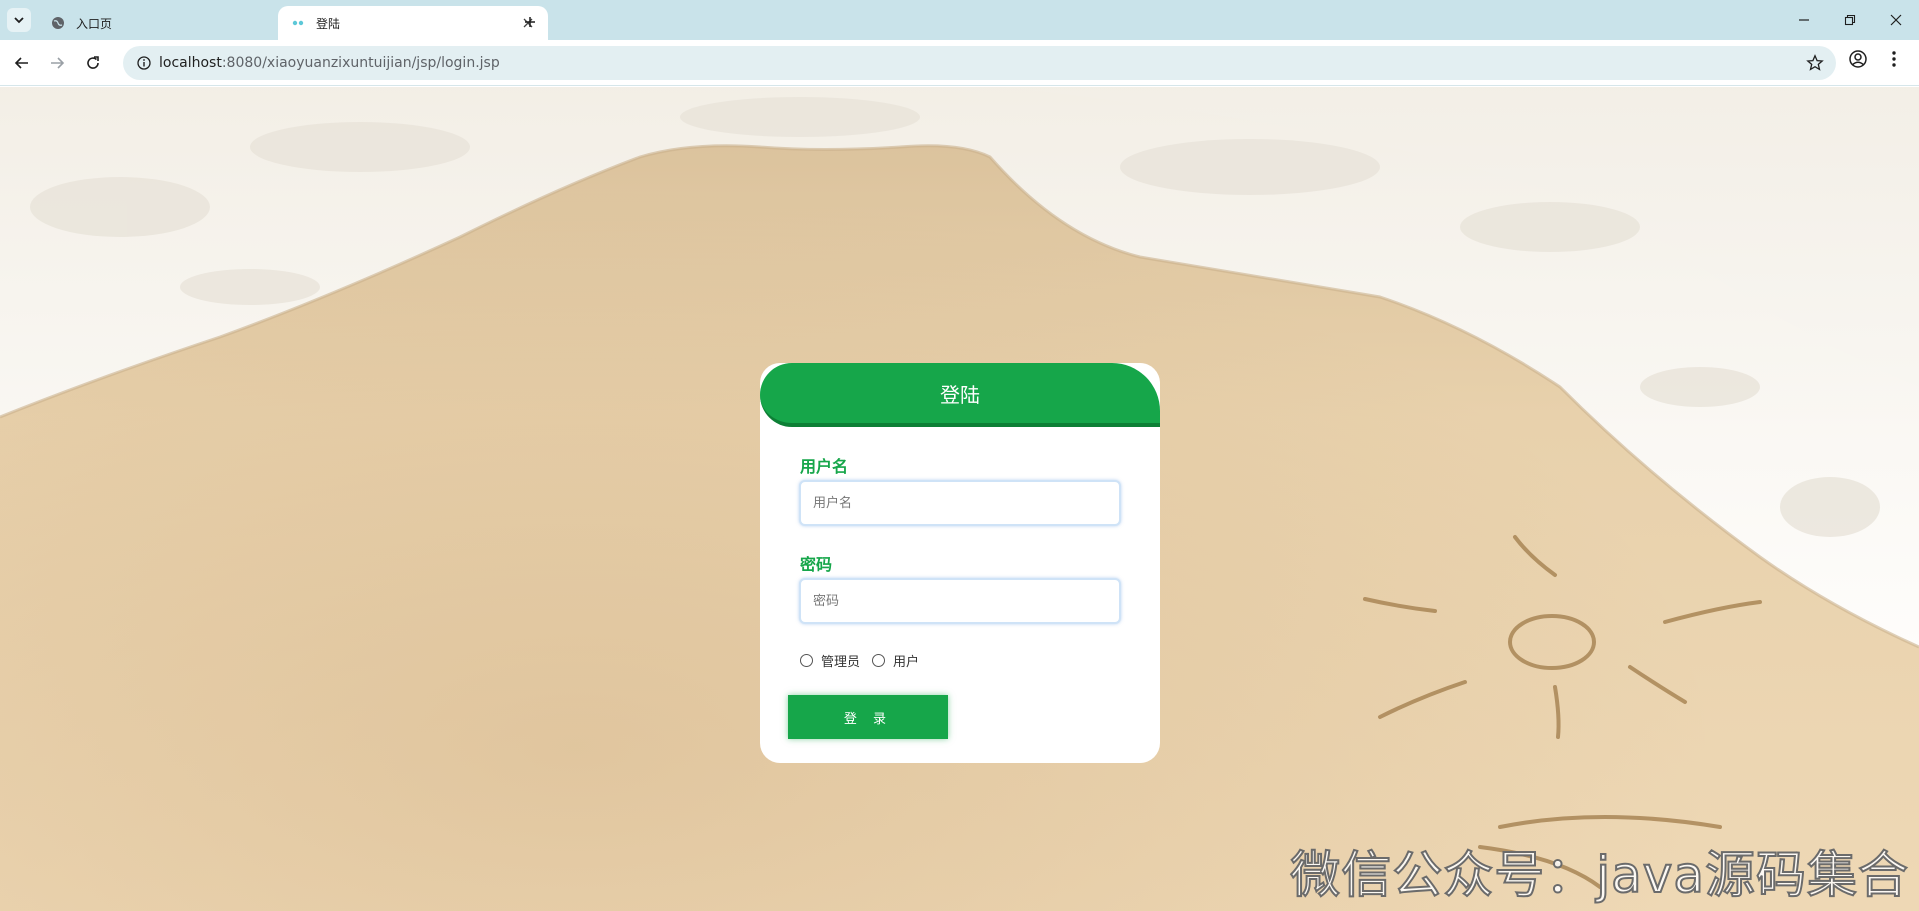 The height and width of the screenshot is (911, 1919). Describe the element at coordinates (298, 23) in the screenshot. I see `dots-icon` at that location.